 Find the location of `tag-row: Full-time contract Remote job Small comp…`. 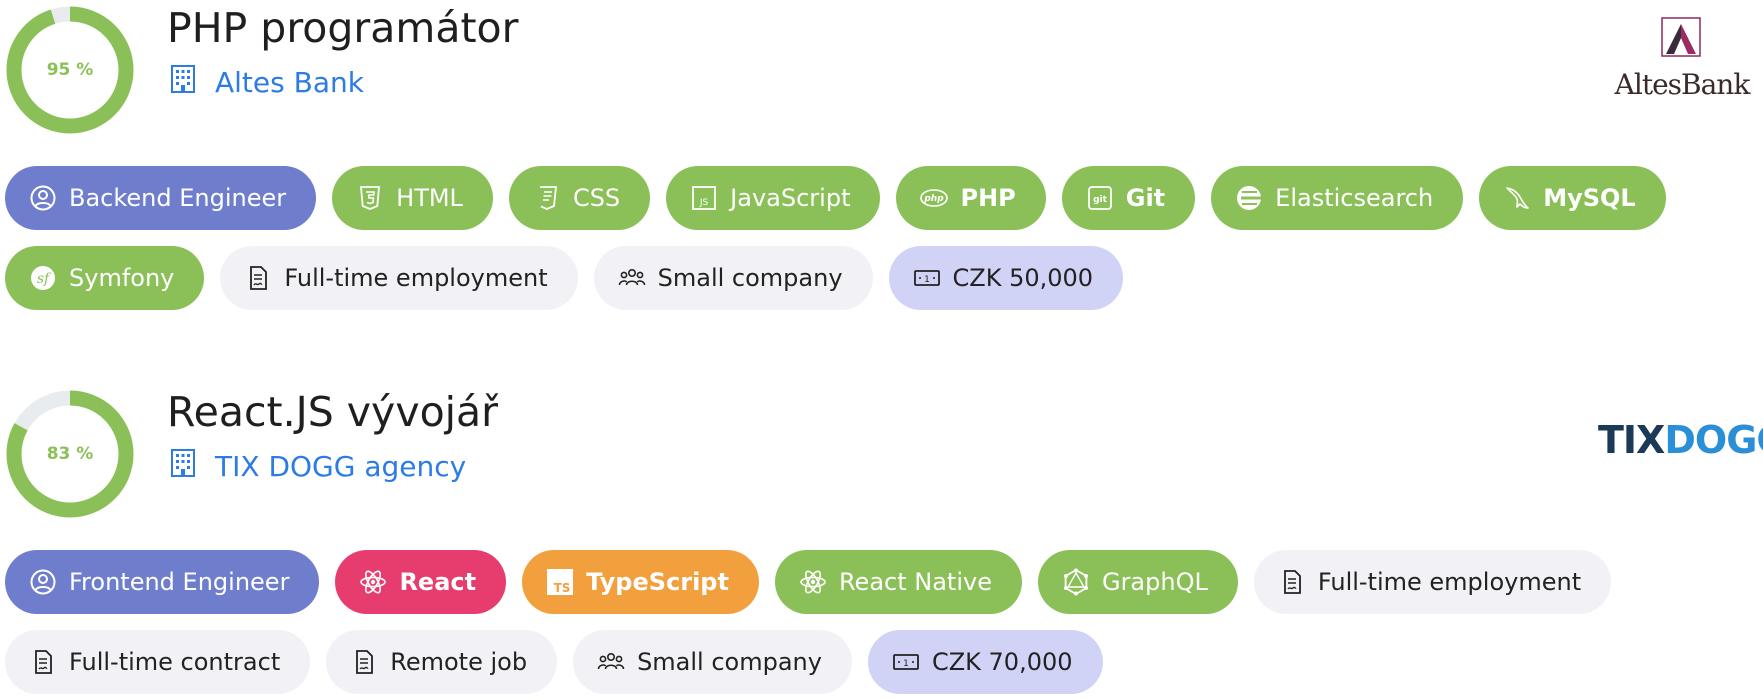

tag-row: Full-time contract Remote job Small comp… is located at coordinates (554, 662).